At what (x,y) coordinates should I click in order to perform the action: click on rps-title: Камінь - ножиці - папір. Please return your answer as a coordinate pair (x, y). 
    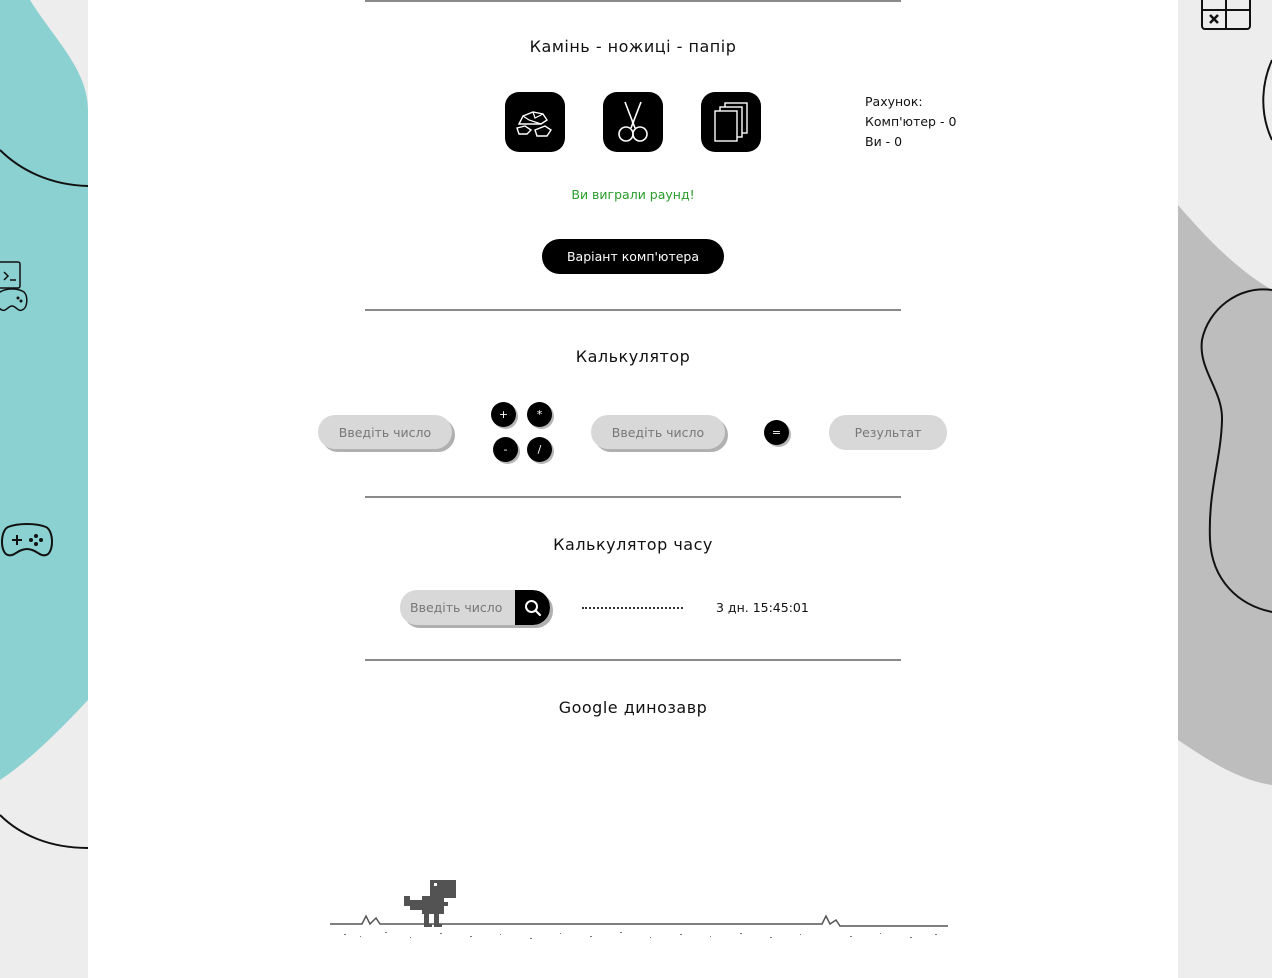
    Looking at the image, I should click on (633, 46).